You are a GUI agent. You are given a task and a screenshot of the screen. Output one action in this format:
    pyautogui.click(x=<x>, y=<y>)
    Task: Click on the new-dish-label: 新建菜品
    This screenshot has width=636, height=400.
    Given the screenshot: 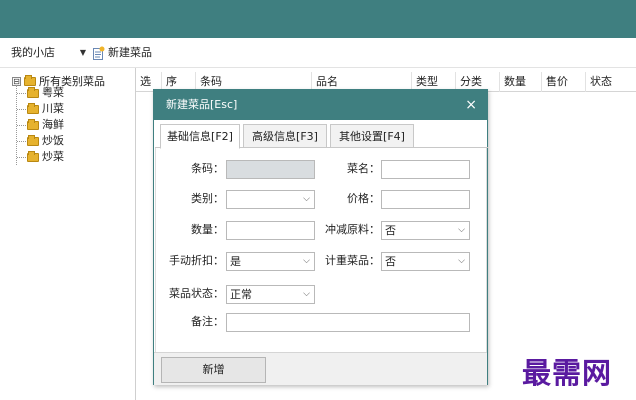 What is the action you would take?
    pyautogui.click(x=130, y=52)
    